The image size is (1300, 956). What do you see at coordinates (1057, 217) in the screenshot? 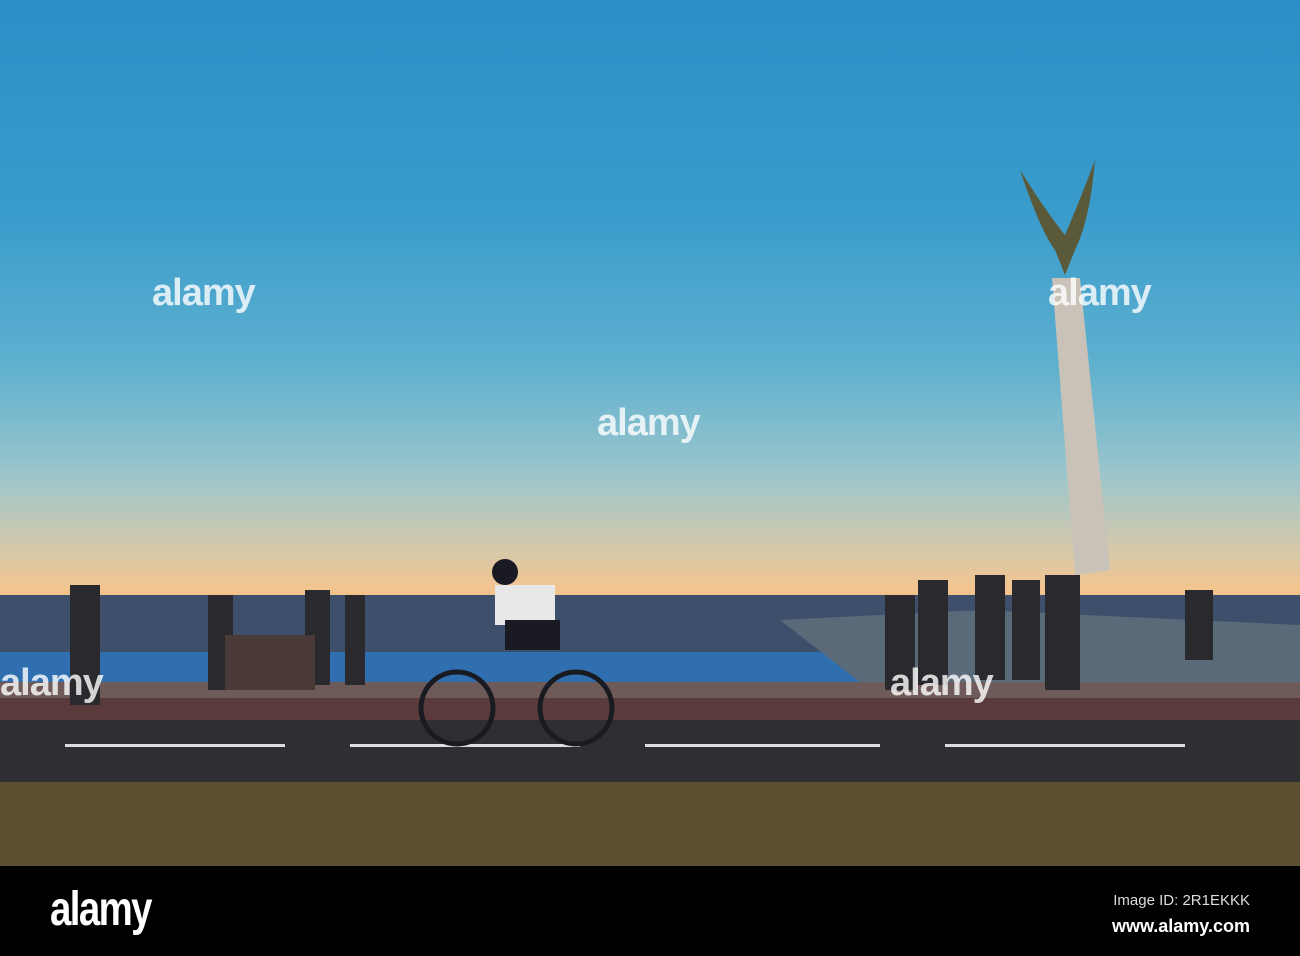
I see `eagle-statue` at bounding box center [1057, 217].